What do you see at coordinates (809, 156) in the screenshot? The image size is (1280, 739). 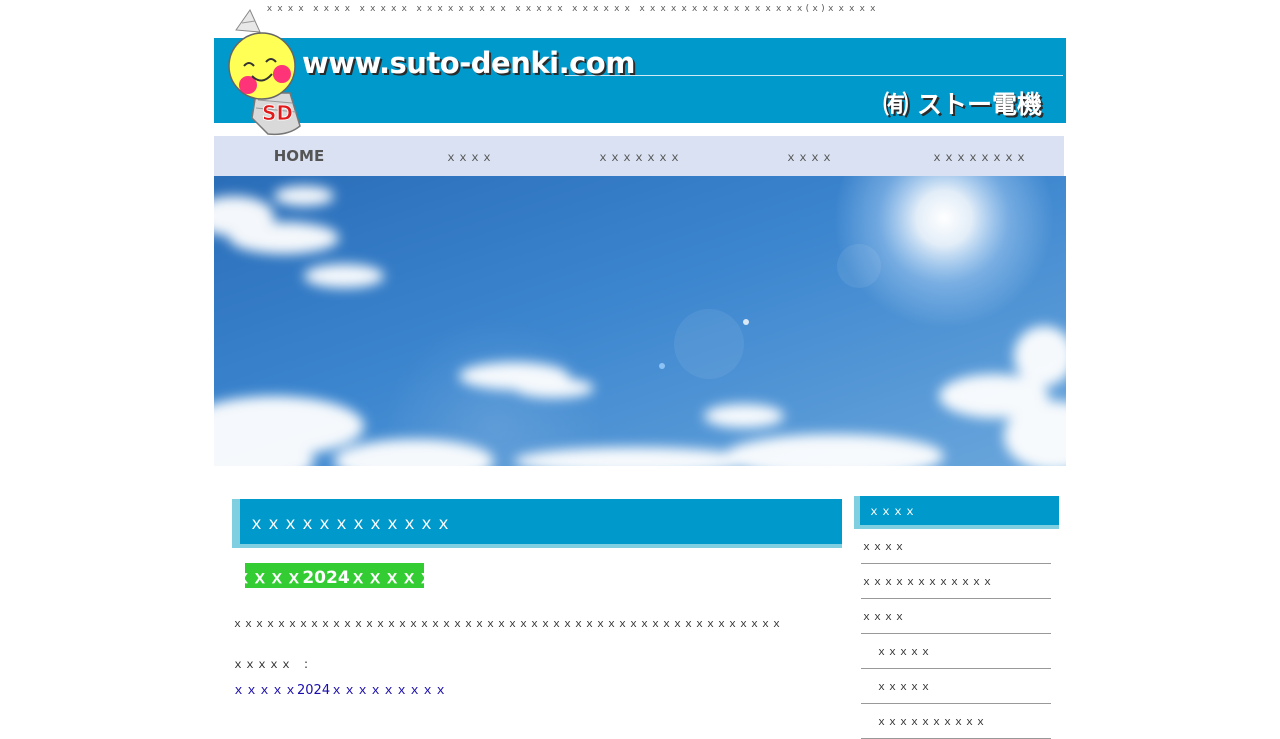 I see `nav-item-4: ｘｘｘｘ` at bounding box center [809, 156].